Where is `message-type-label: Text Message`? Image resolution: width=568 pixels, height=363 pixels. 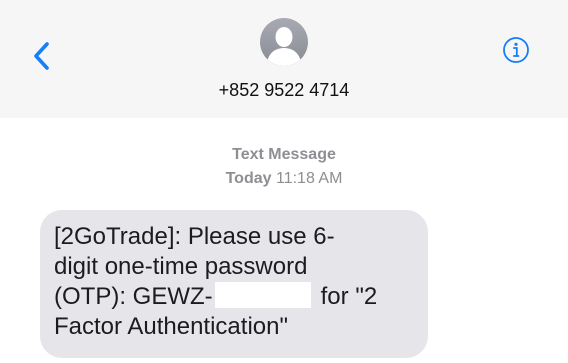
message-type-label: Text Message is located at coordinates (284, 154).